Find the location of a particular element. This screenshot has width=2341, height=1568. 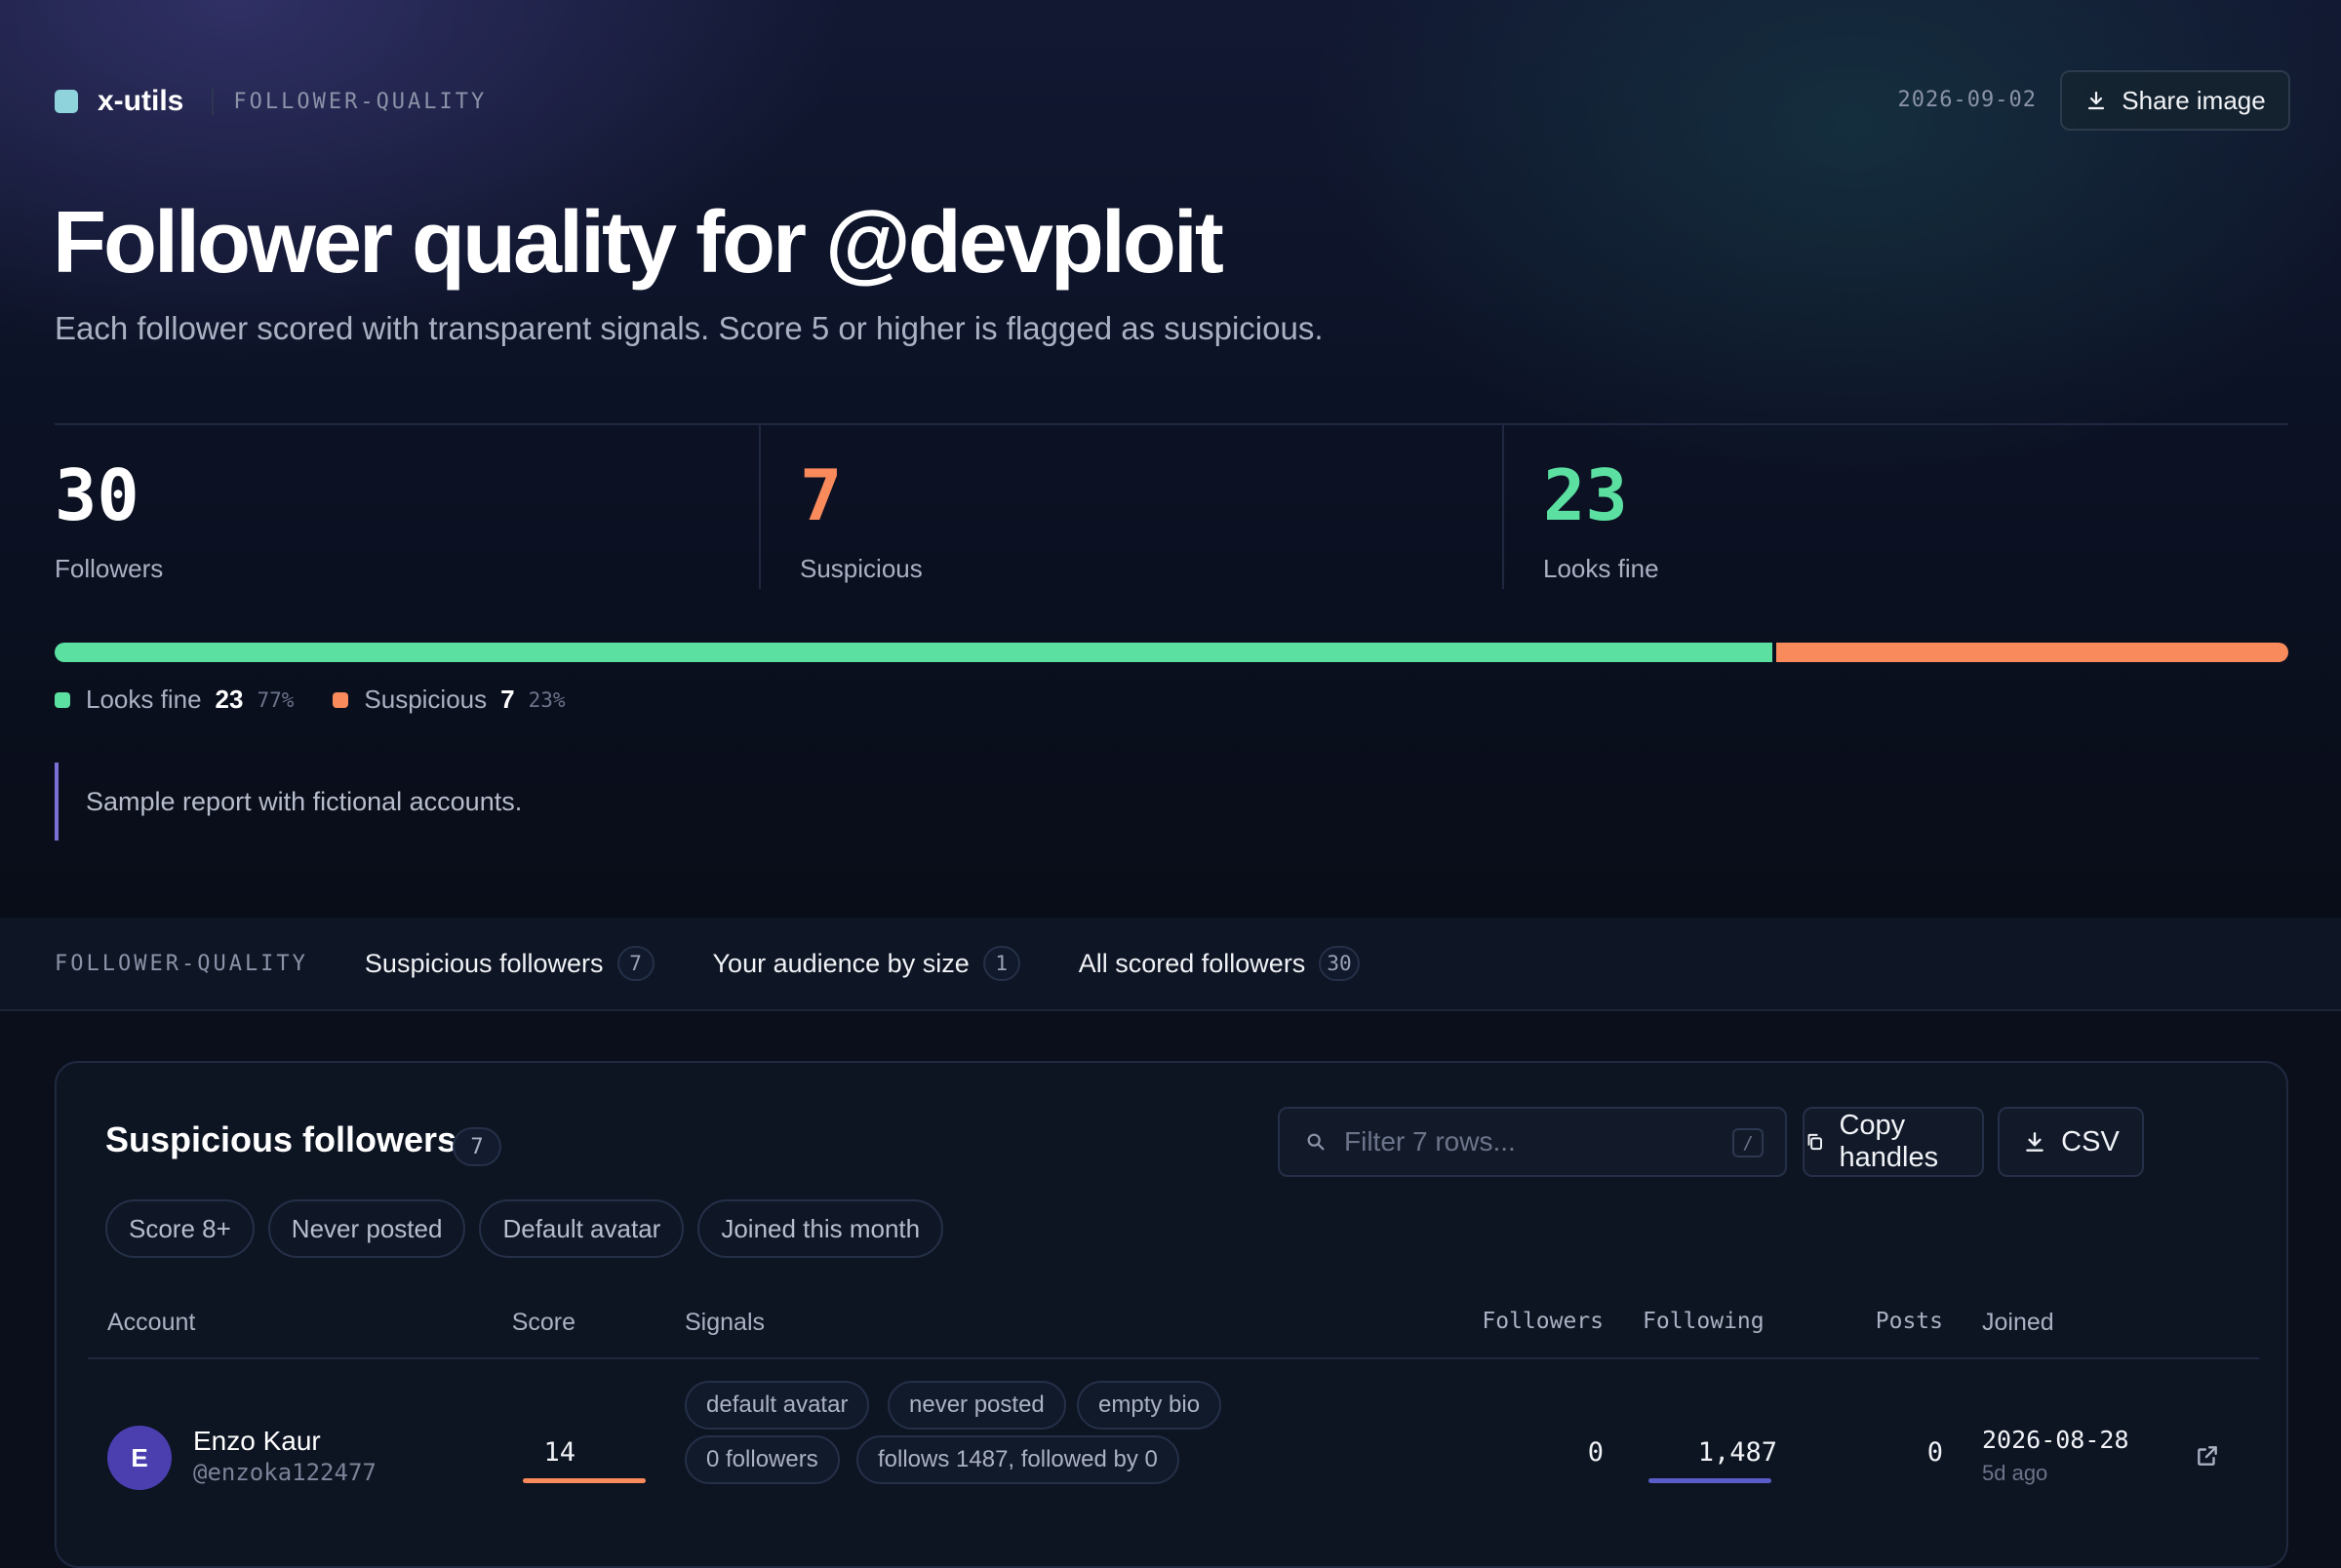

copy-handles-label: Copy handles is located at coordinates (1889, 1141).